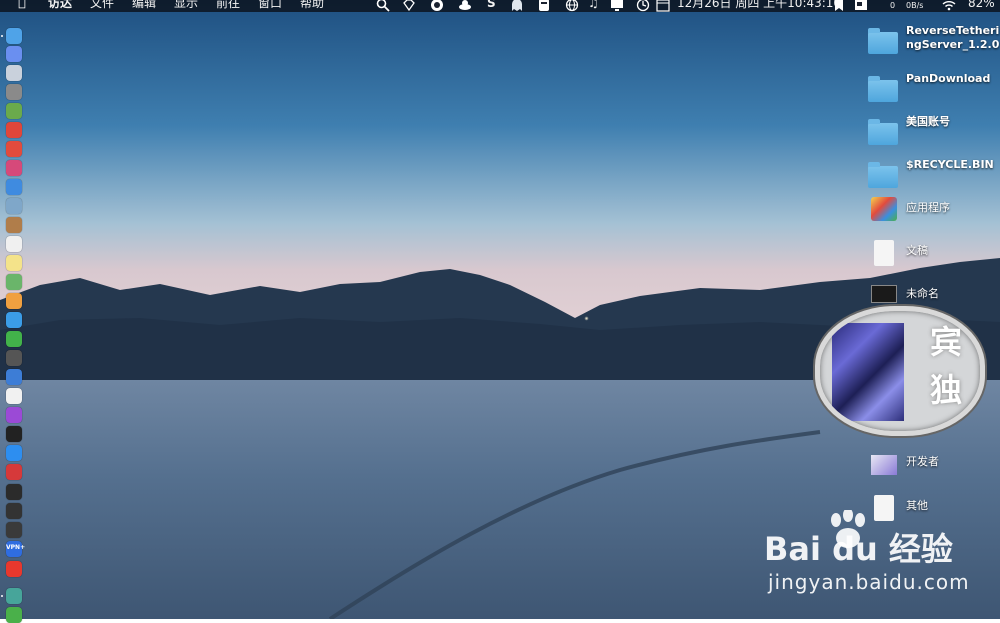 This screenshot has height=623, width=1000. I want to click on desktop-item-label: PanDownload, so click(948, 78).